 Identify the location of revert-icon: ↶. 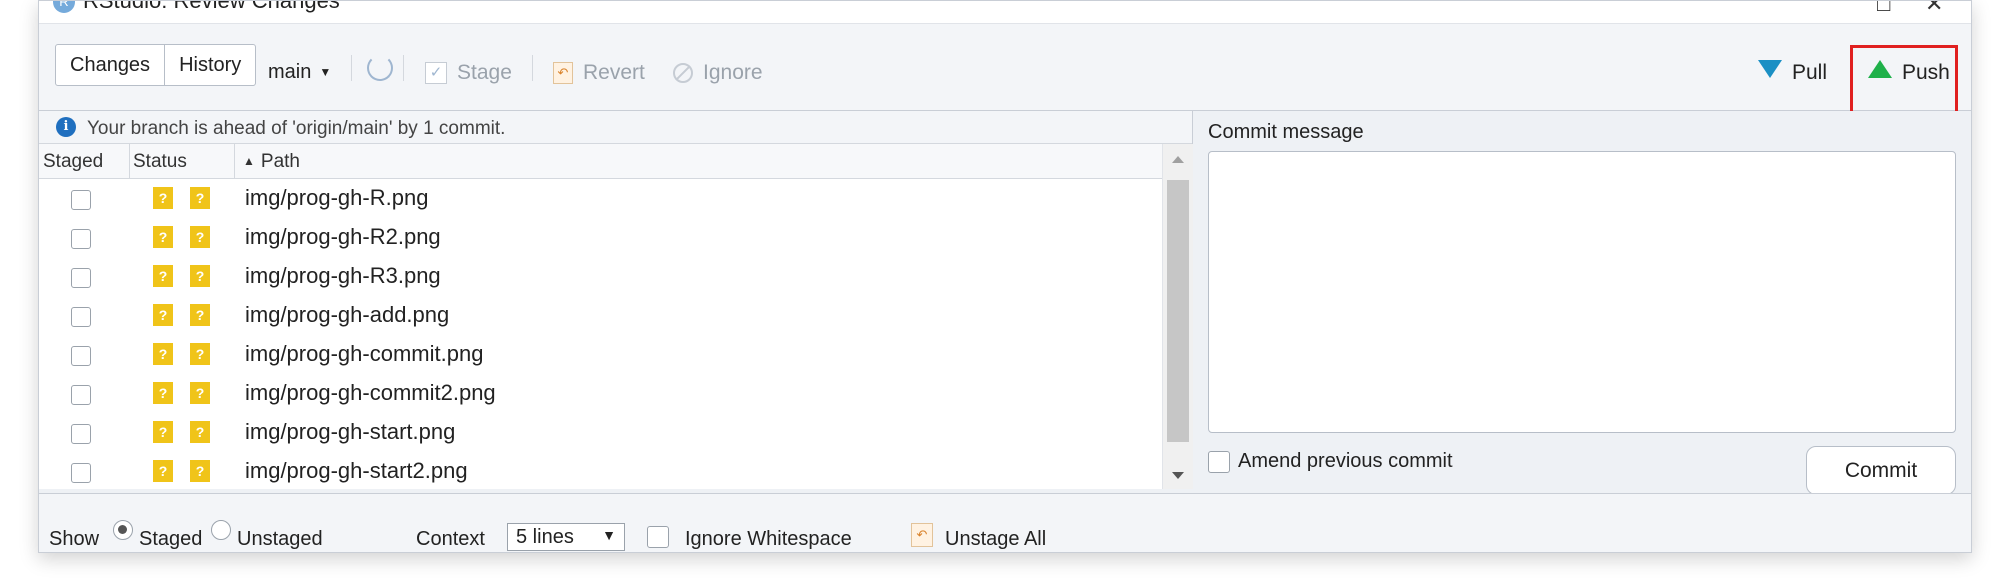
(563, 73).